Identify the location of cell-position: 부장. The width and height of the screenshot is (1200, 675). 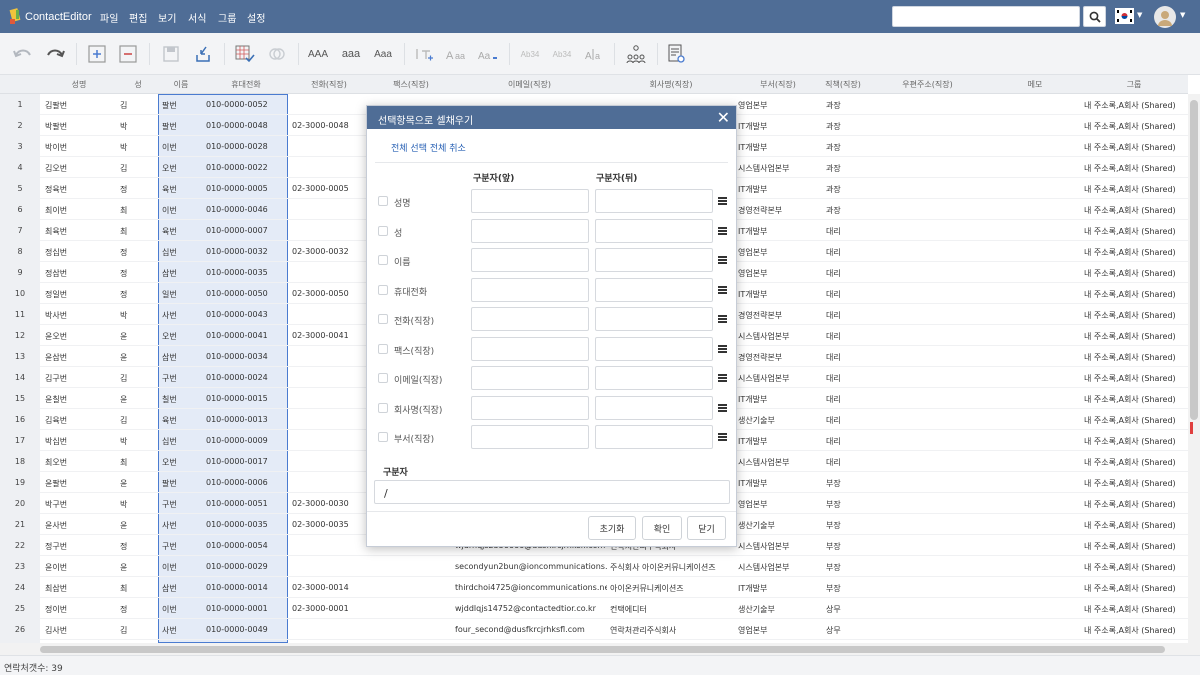
(845, 588).